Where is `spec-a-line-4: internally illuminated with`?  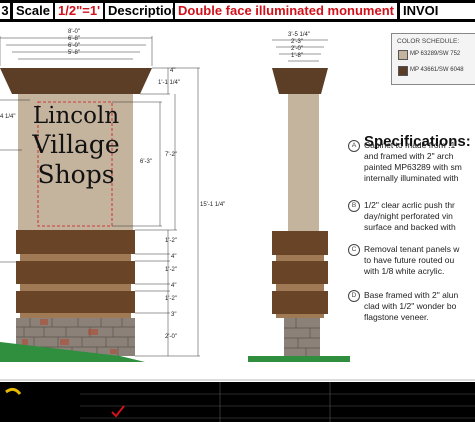
spec-a-line-4: internally illuminated with is located at coordinates (411, 178).